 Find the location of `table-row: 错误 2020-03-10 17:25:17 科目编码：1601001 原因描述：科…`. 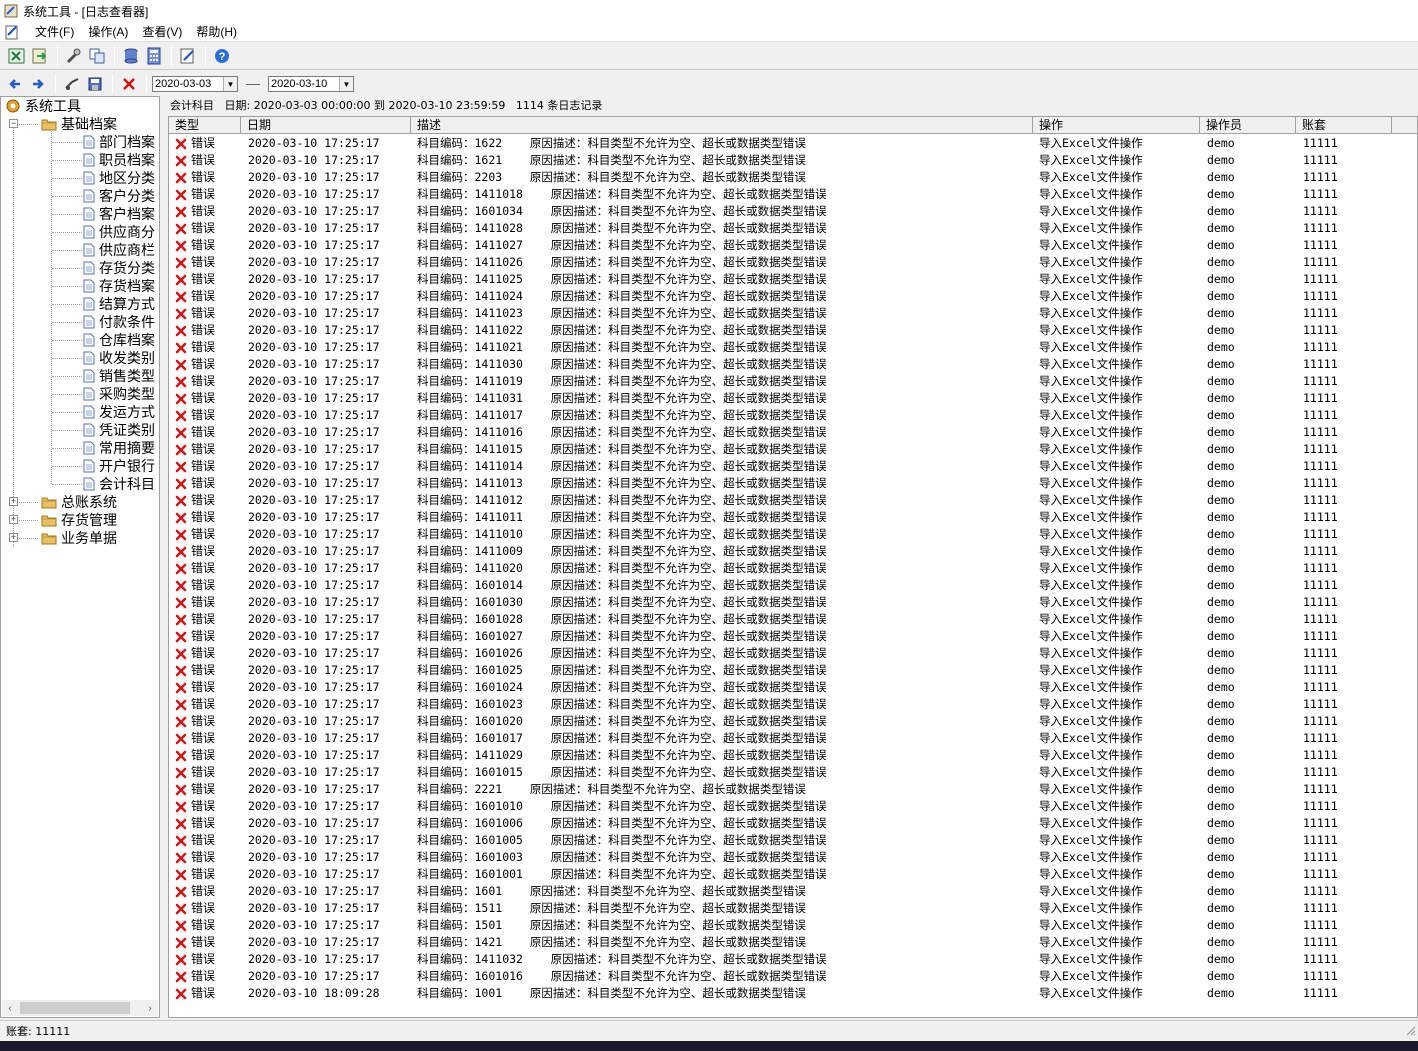

table-row: 错误 2020-03-10 17:25:17 科目编码：1601001 原因描述：科… is located at coordinates (793, 874).